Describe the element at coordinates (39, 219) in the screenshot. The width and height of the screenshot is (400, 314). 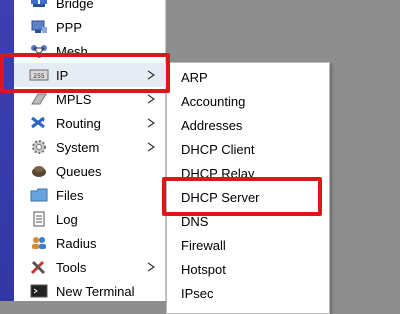
I see `log-icon` at that location.